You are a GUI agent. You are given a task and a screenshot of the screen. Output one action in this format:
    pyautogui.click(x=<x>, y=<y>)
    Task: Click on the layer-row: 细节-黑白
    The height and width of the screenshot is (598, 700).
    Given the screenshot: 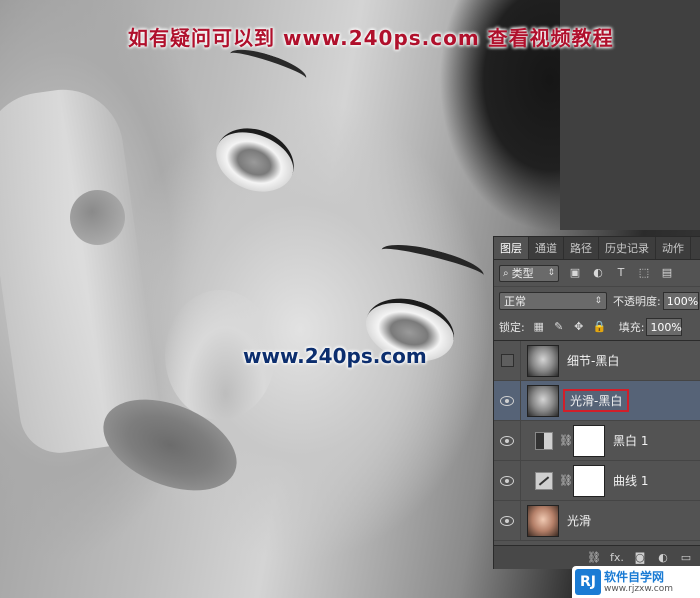 What is the action you would take?
    pyautogui.click(x=597, y=361)
    